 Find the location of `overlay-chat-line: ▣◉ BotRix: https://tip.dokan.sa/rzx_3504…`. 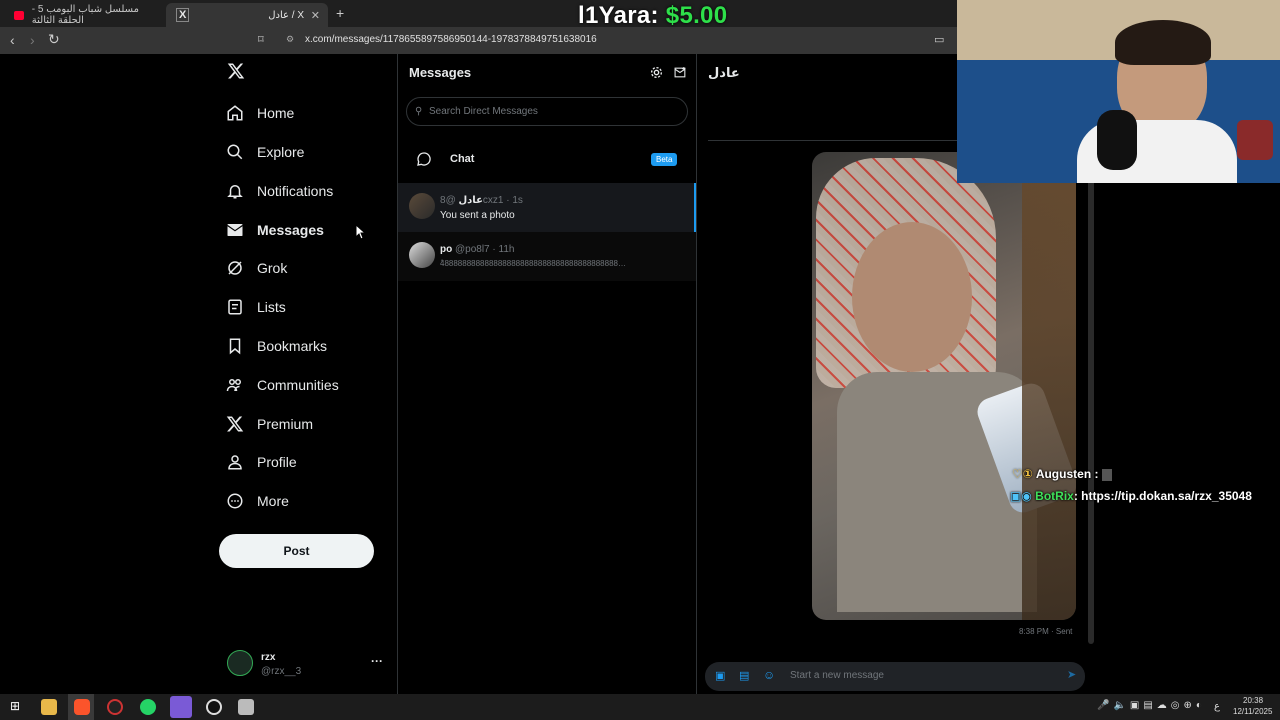

overlay-chat-line: ▣◉ BotRix: https://tip.dokan.sa/rzx_3504… is located at coordinates (1131, 496).